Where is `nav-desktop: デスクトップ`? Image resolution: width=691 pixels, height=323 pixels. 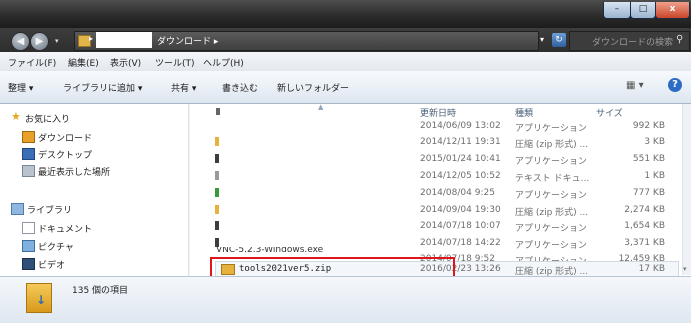
nav-desktop: デスクトップ is located at coordinates (65, 154).